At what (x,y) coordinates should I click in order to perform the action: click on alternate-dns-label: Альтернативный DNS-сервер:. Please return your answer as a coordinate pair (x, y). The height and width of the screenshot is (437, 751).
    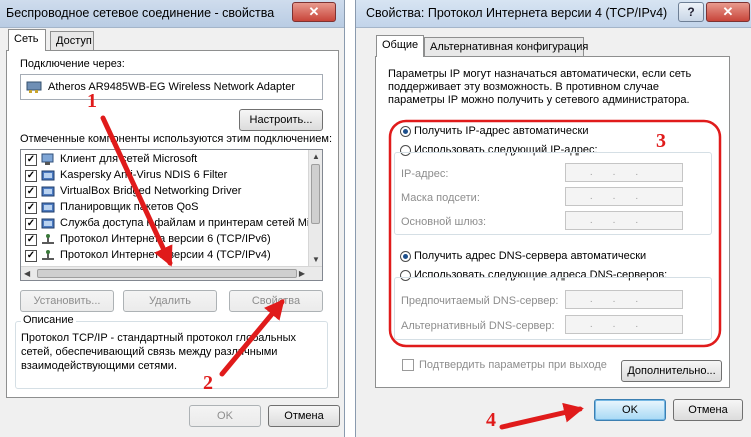
    Looking at the image, I should click on (478, 326).